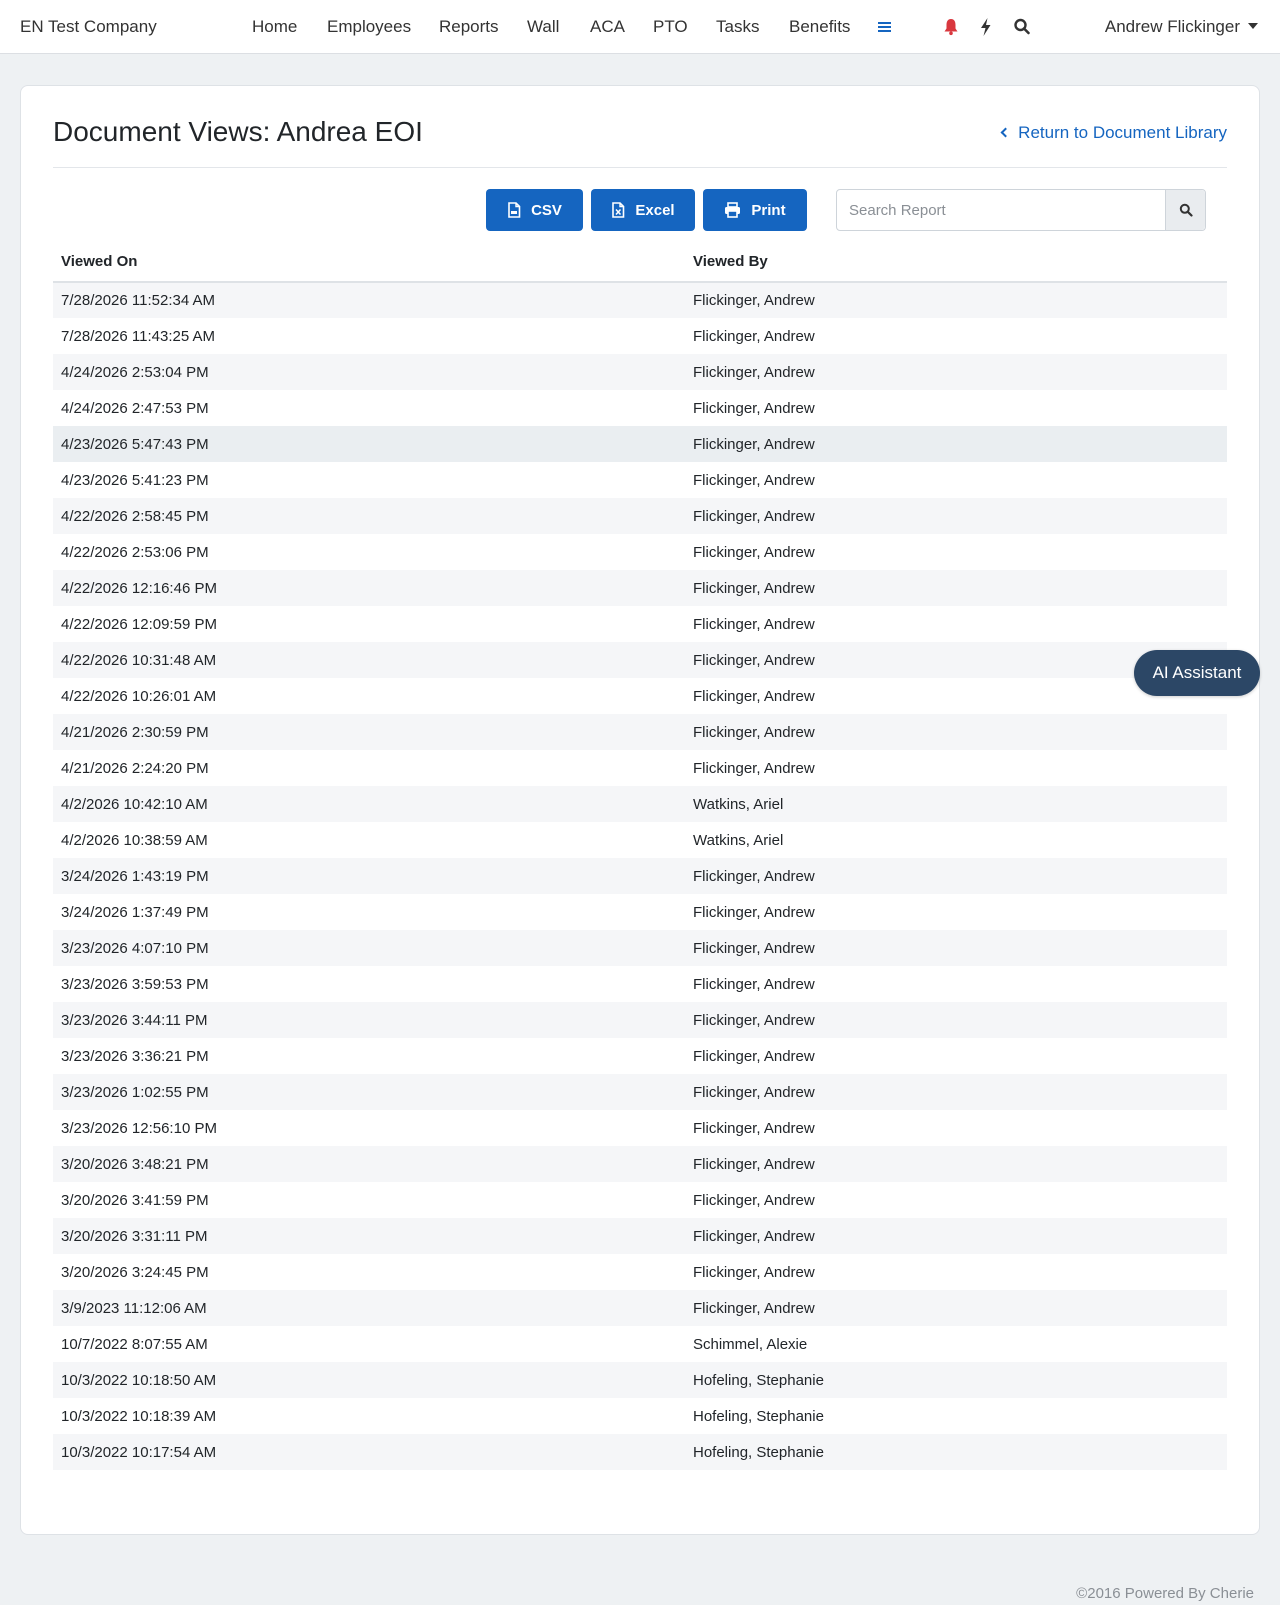  Describe the element at coordinates (956, 262) in the screenshot. I see `column-header-viewed-by: Viewed By` at that location.